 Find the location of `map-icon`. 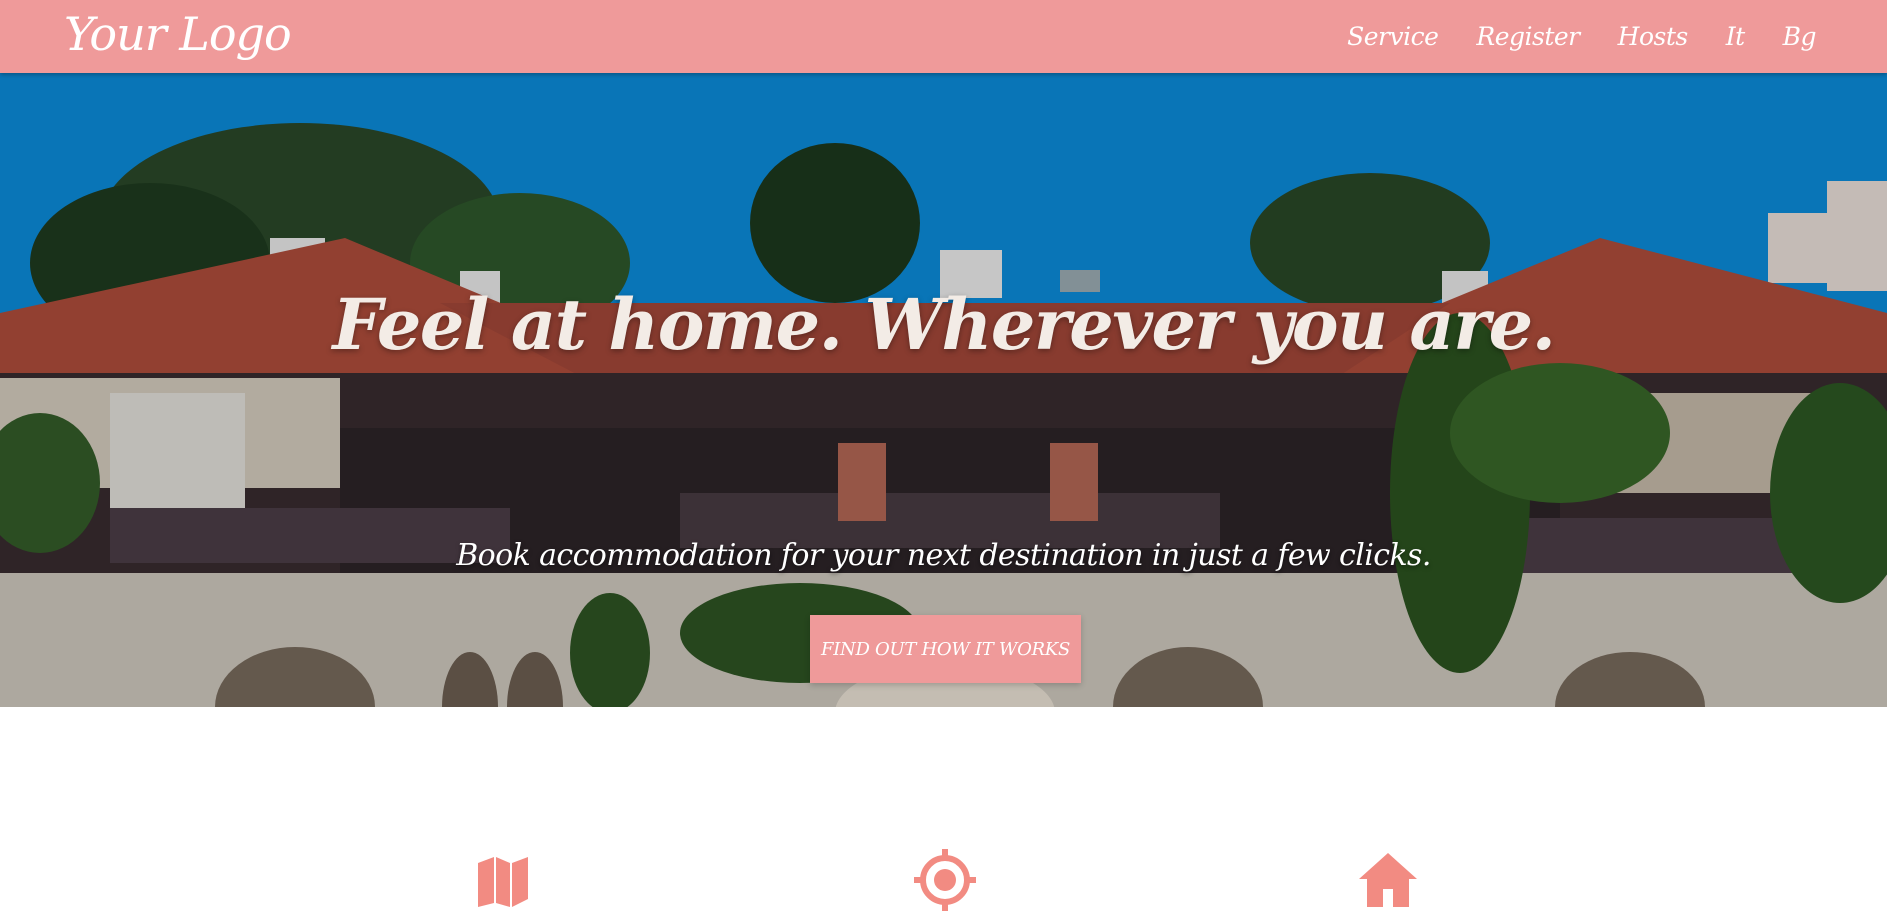

map-icon is located at coordinates (503, 880).